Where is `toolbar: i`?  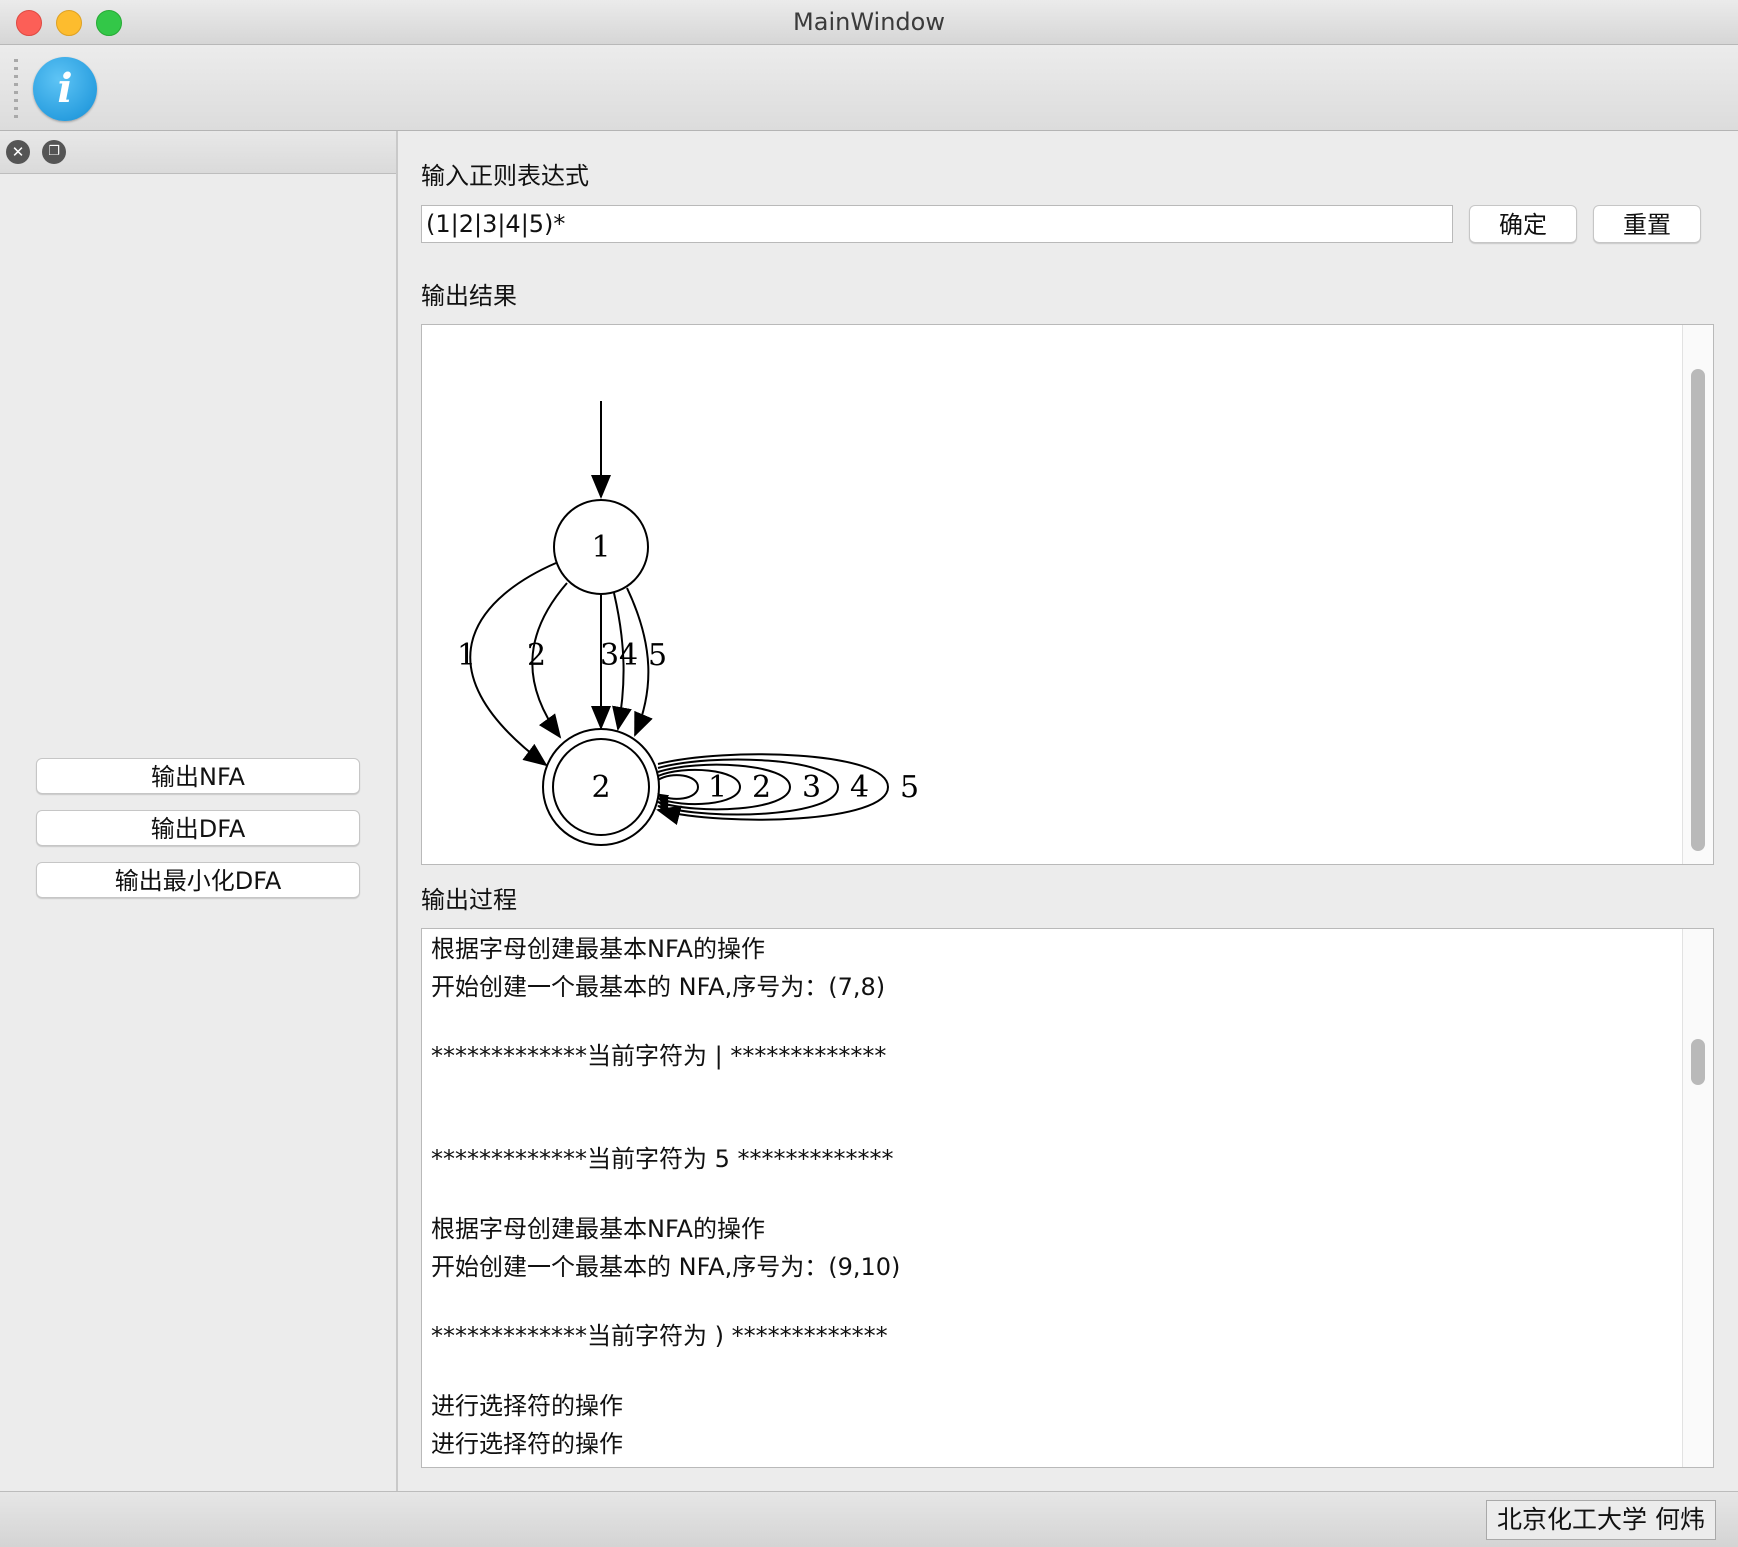
toolbar: i is located at coordinates (869, 88).